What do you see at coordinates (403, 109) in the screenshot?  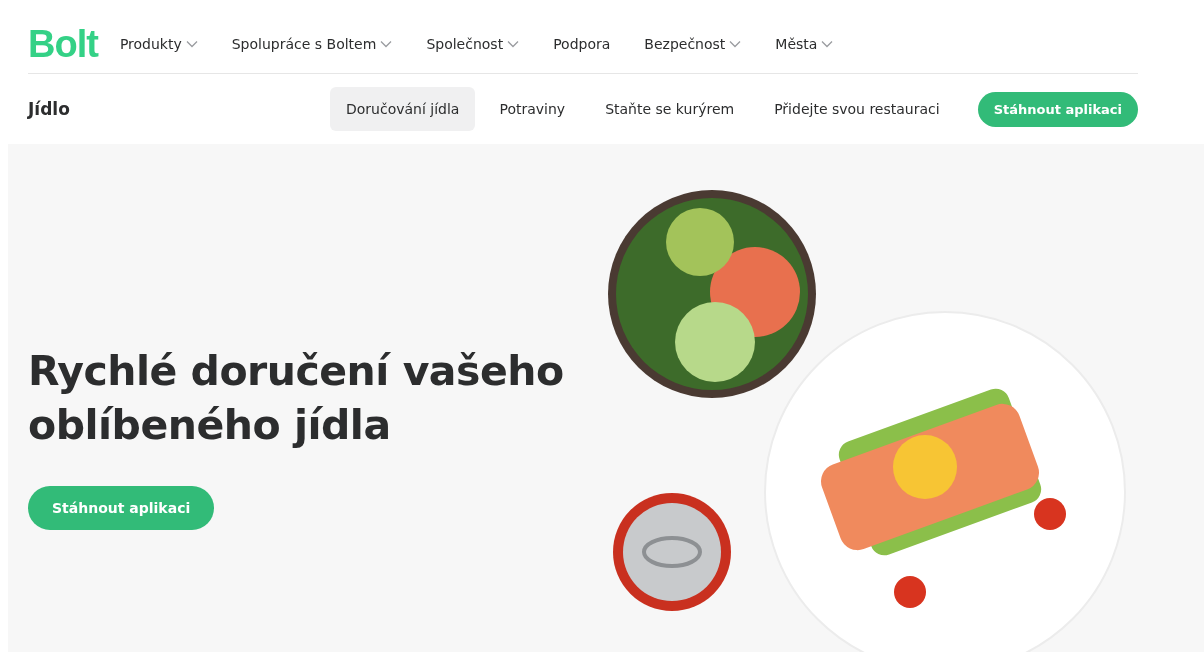 I see `subnav-tab: Doručování jídla` at bounding box center [403, 109].